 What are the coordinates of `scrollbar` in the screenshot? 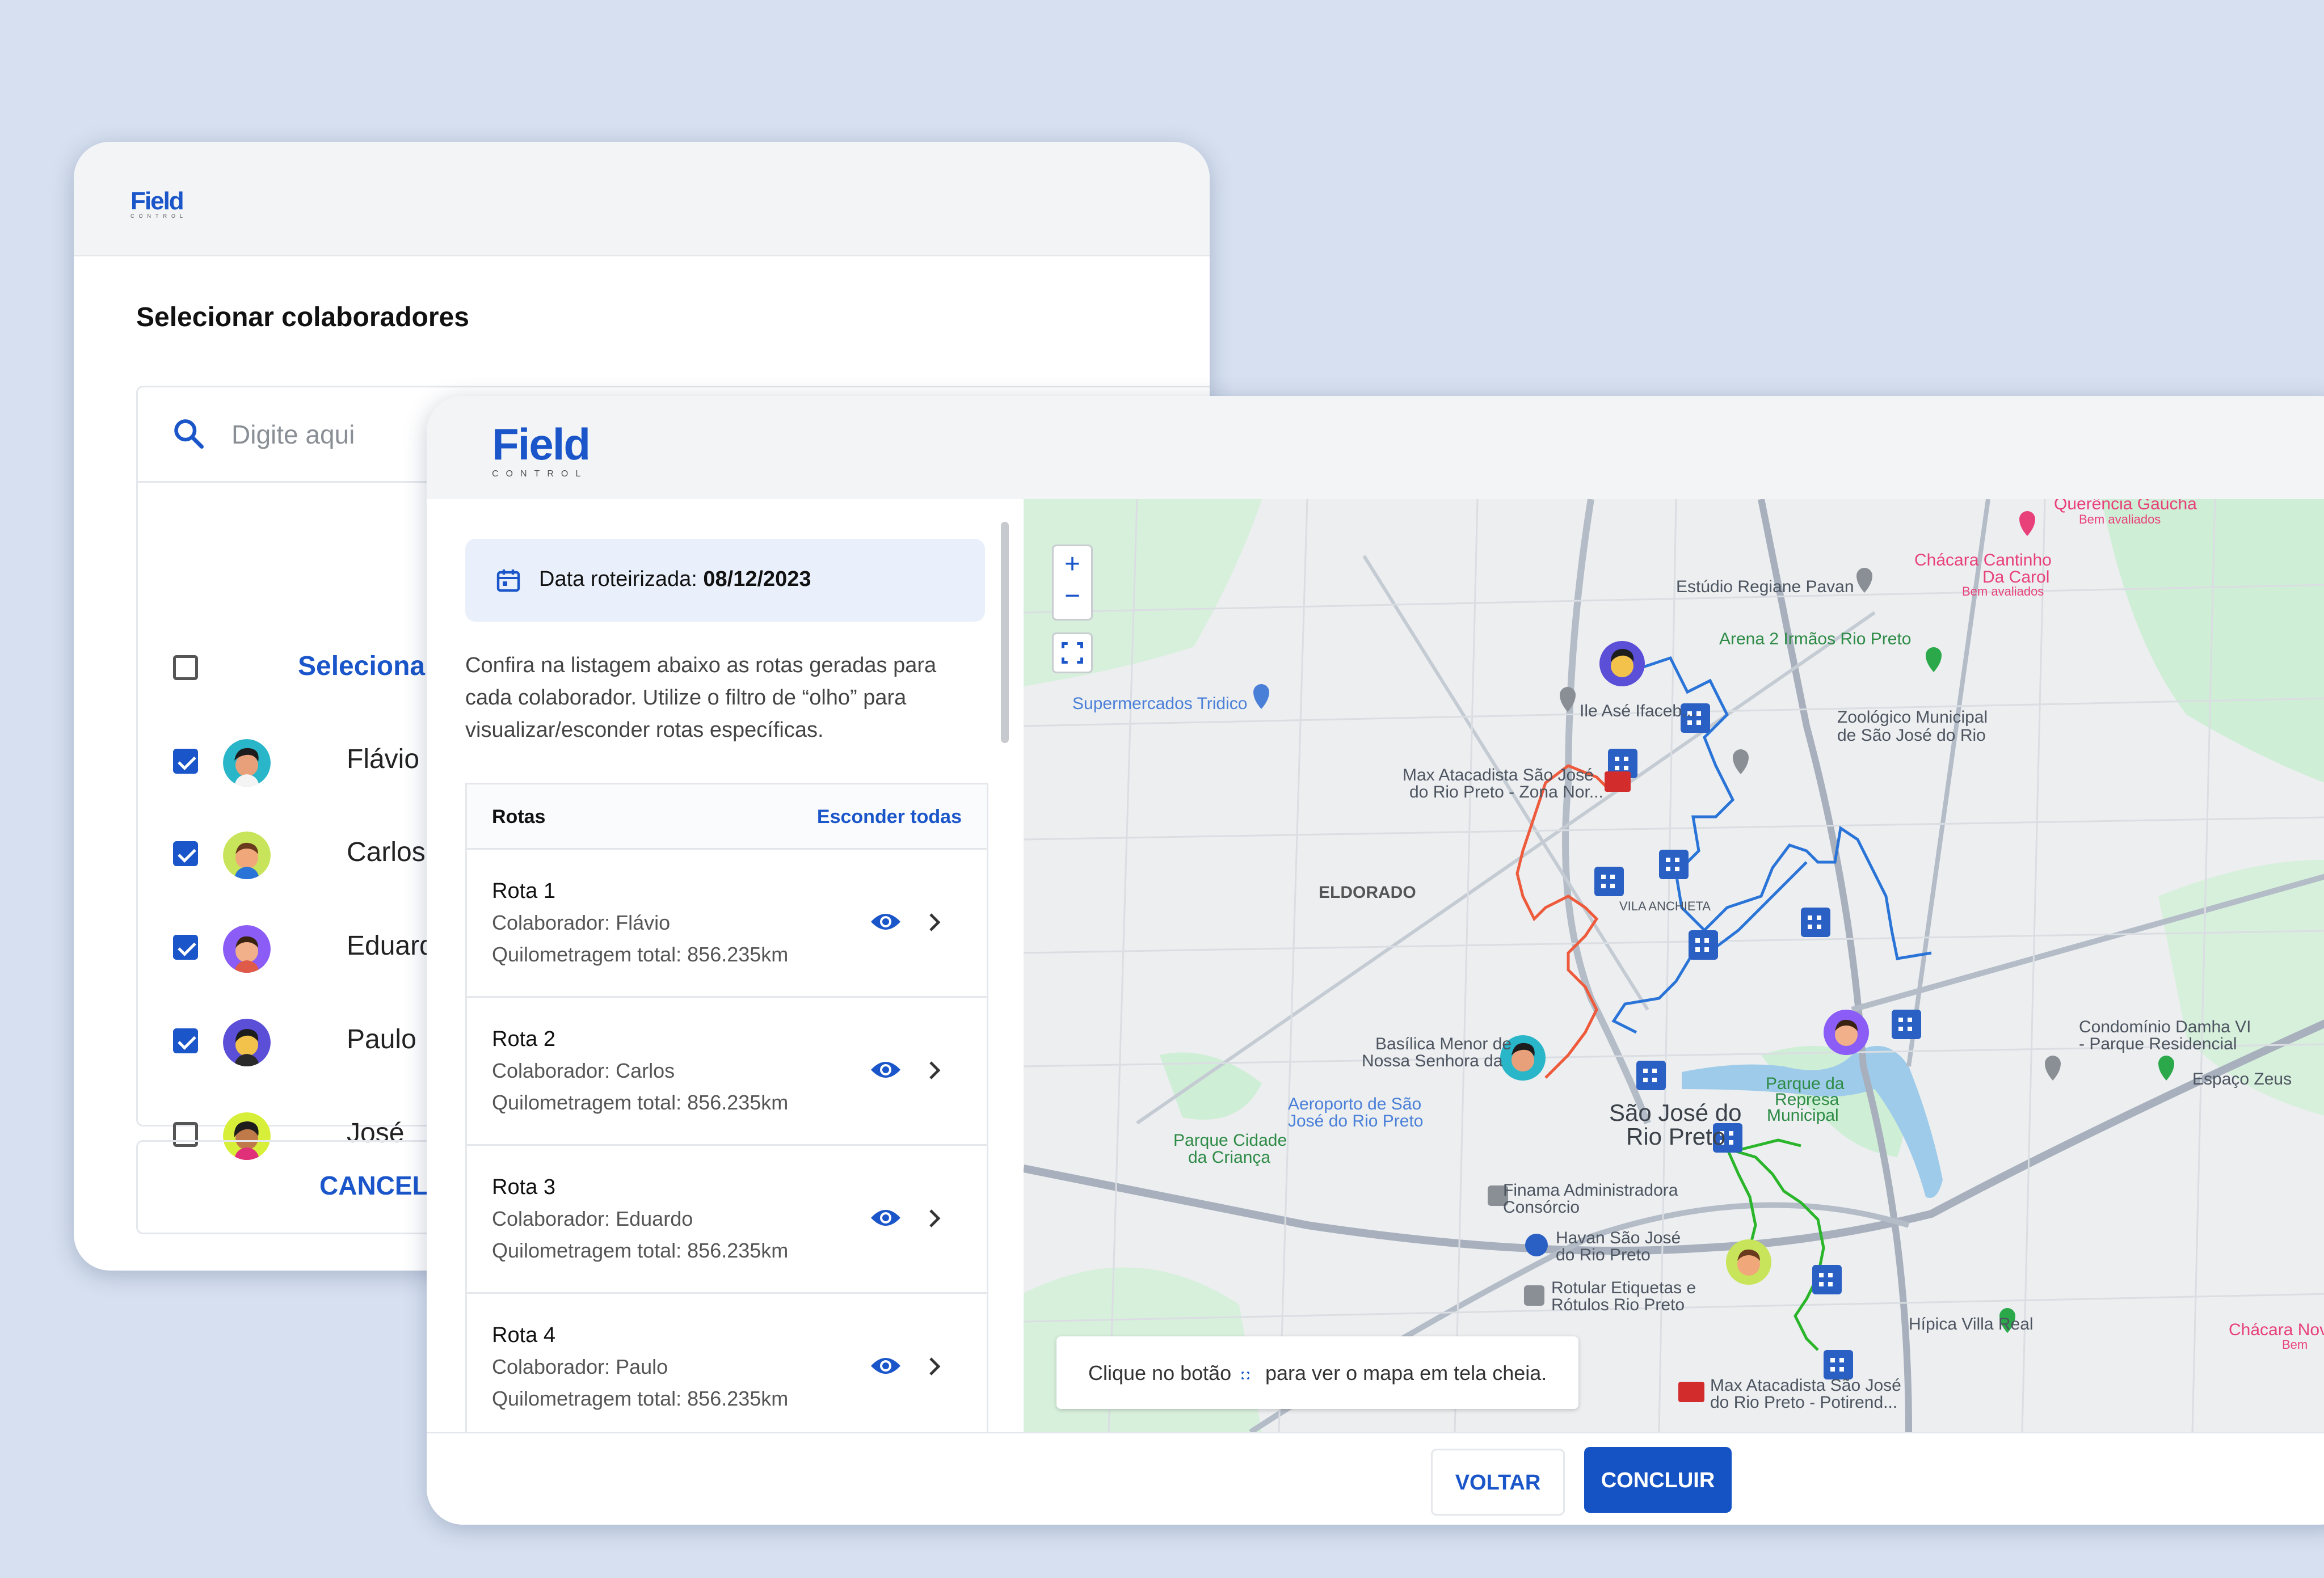 It's located at (1005, 632).